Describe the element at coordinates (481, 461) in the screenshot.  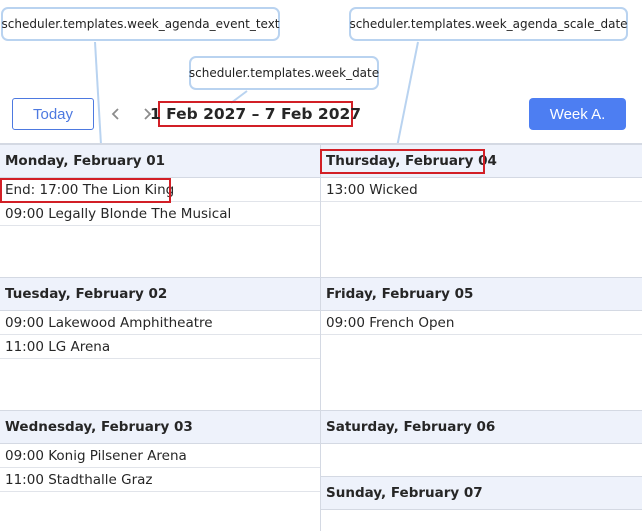
I see `empty-day-slot` at that location.